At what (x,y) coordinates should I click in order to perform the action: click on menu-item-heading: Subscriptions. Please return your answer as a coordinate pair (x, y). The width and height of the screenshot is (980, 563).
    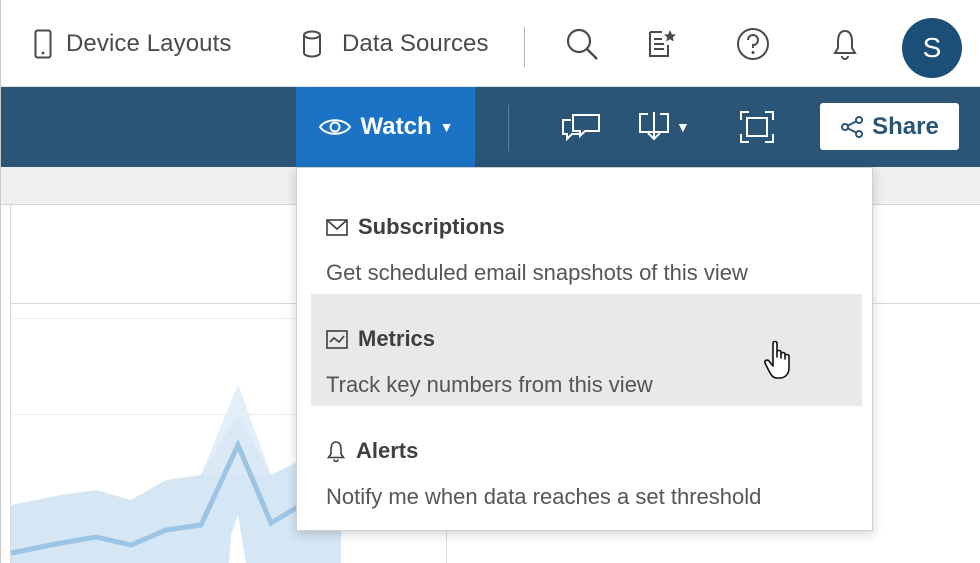
    Looking at the image, I should click on (415, 227).